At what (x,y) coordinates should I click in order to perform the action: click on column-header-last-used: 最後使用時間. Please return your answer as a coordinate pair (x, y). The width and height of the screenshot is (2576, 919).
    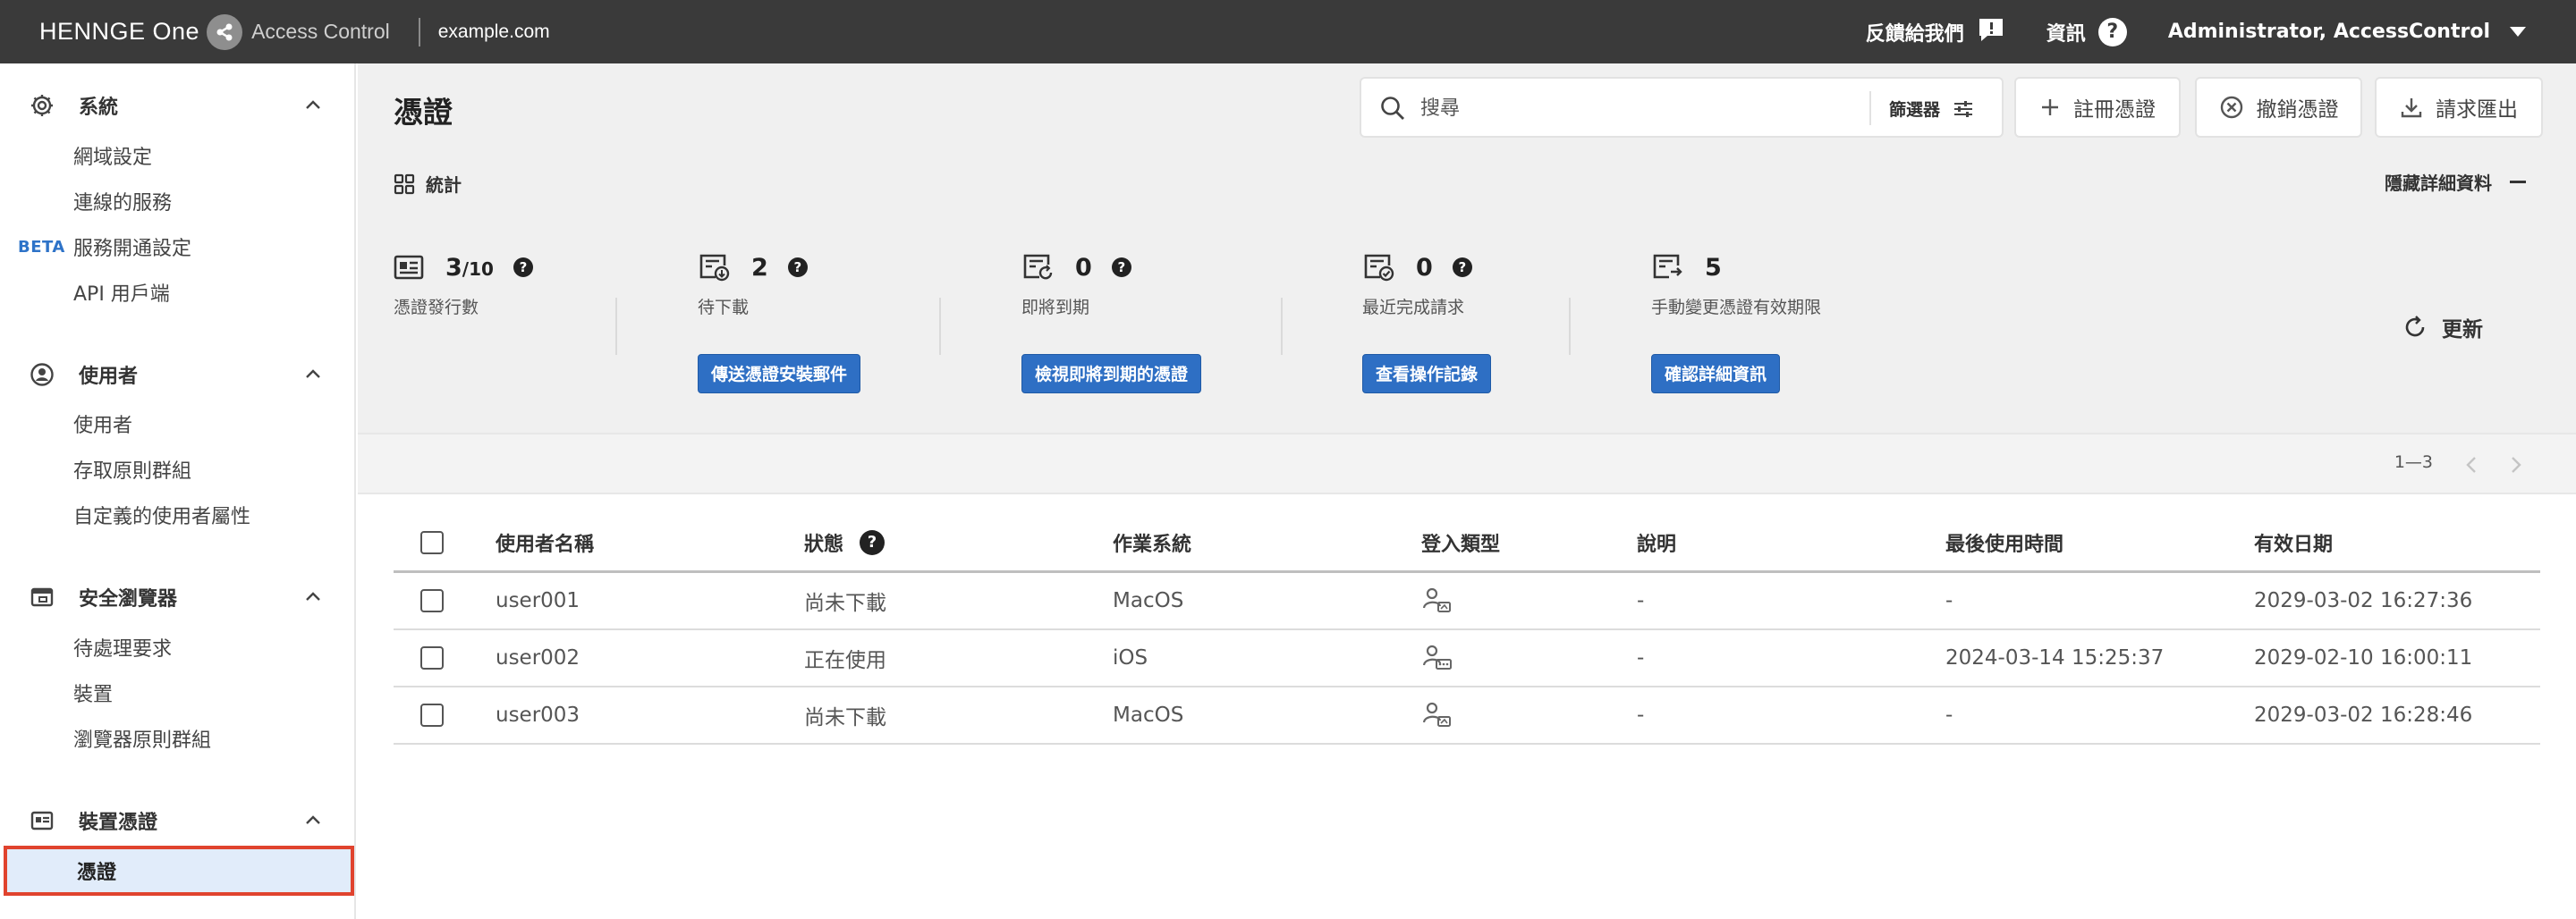
    Looking at the image, I should click on (2004, 542).